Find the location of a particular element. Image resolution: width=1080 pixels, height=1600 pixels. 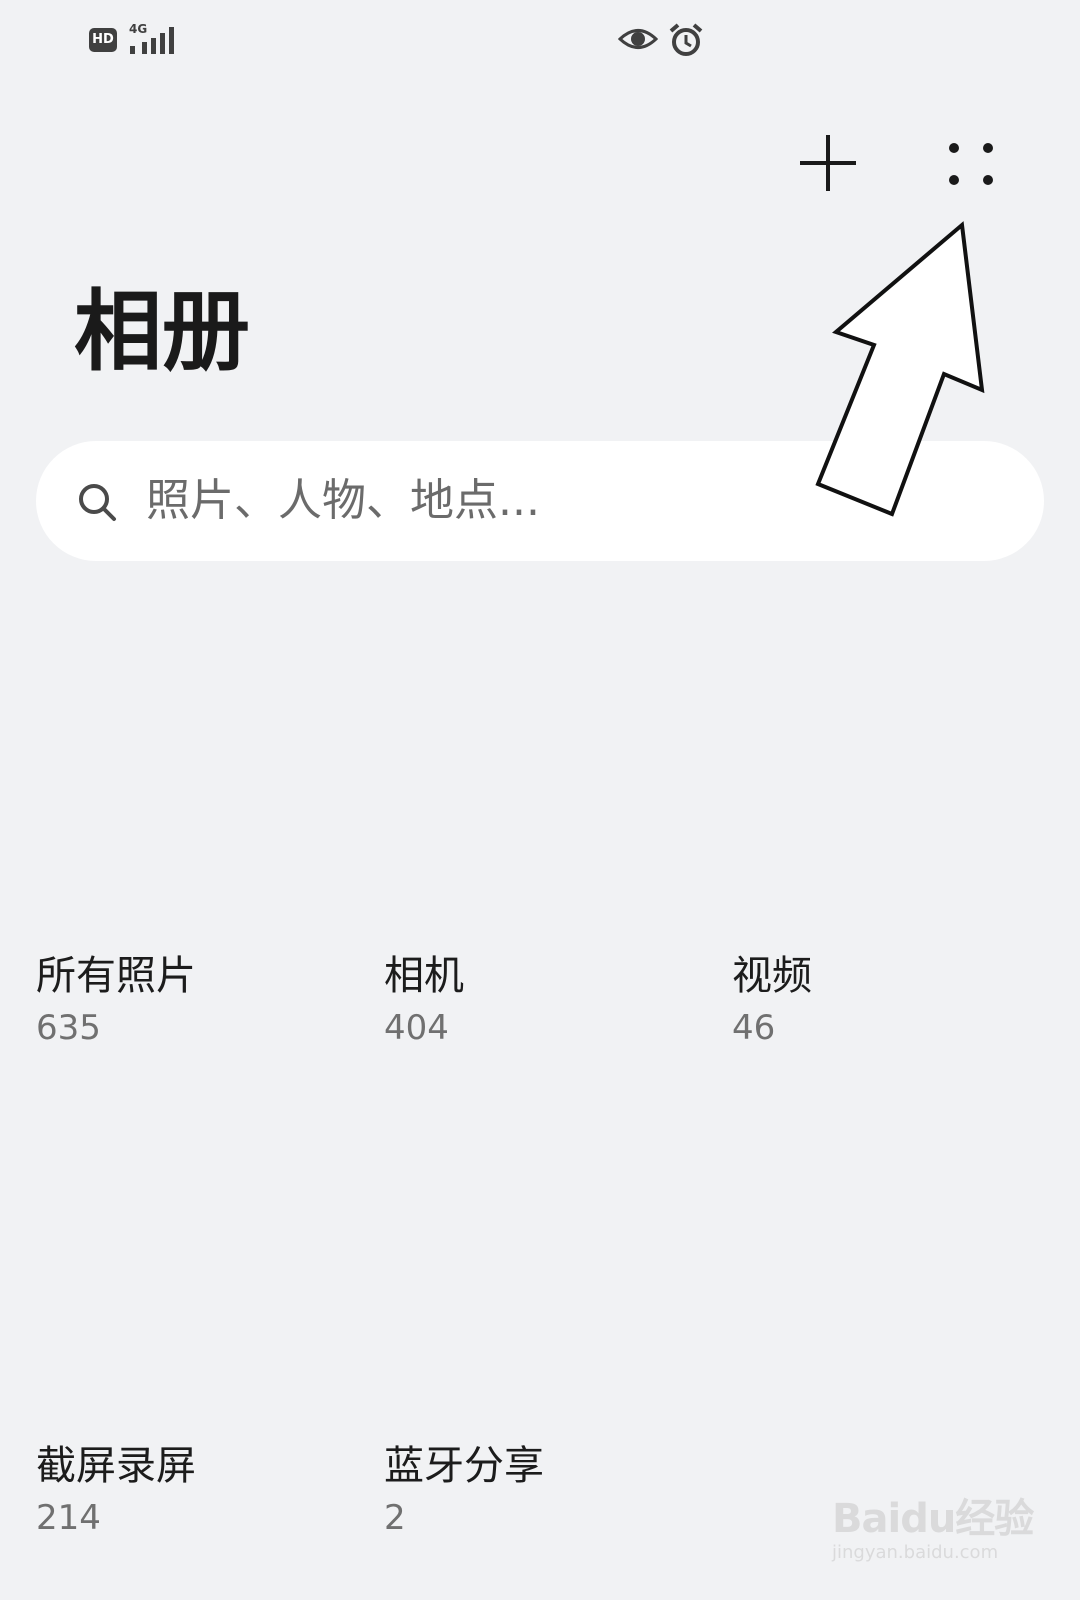

add-button is located at coordinates (828, 163).